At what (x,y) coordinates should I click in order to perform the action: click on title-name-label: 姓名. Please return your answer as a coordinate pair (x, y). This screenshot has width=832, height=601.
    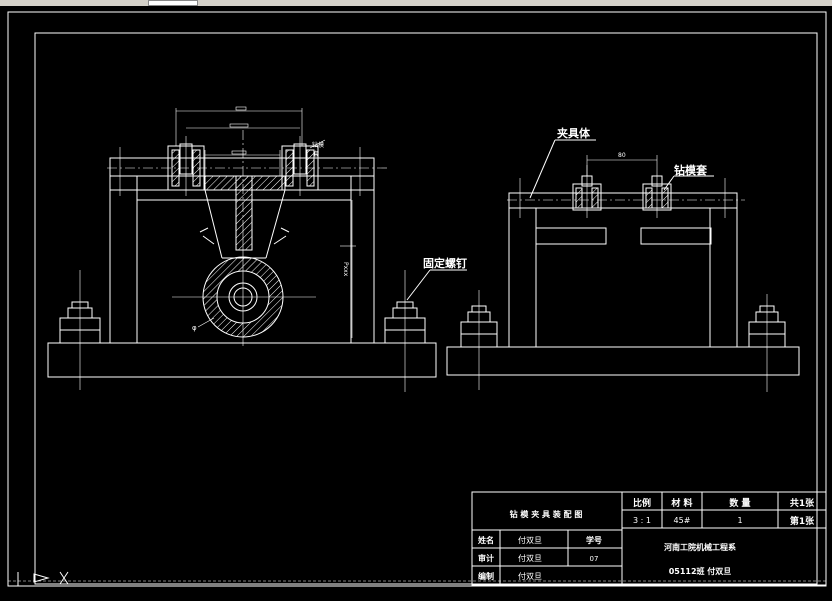
    Looking at the image, I should click on (485, 540).